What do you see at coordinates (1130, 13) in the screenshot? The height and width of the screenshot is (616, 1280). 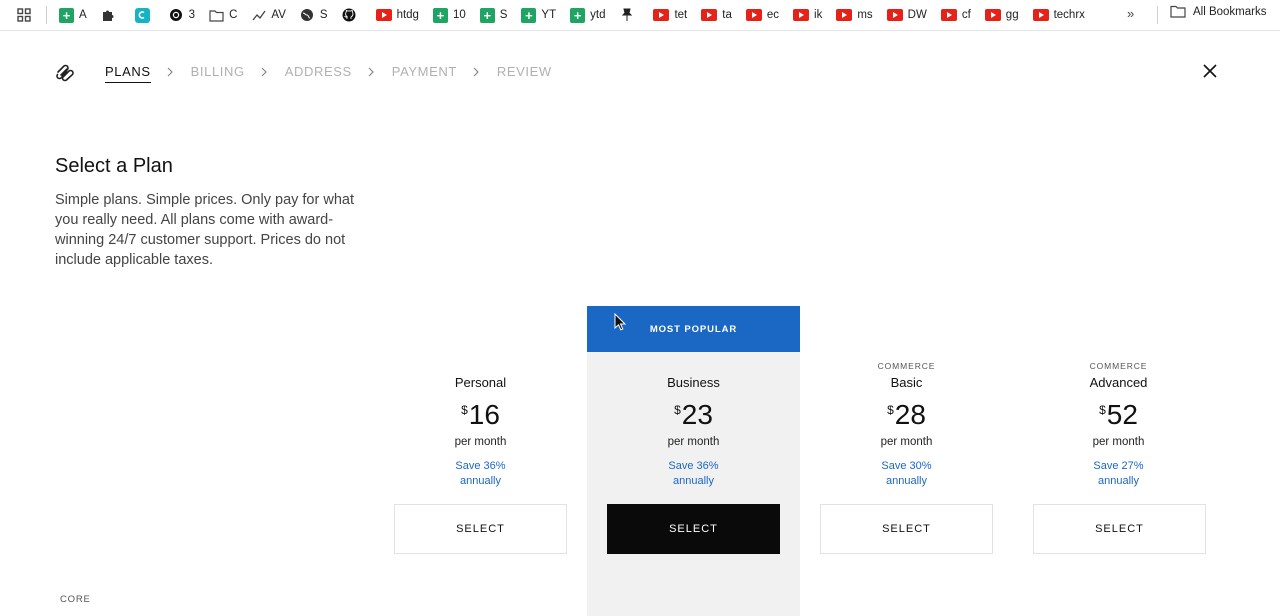 I see `more-bookmarks-button: »` at bounding box center [1130, 13].